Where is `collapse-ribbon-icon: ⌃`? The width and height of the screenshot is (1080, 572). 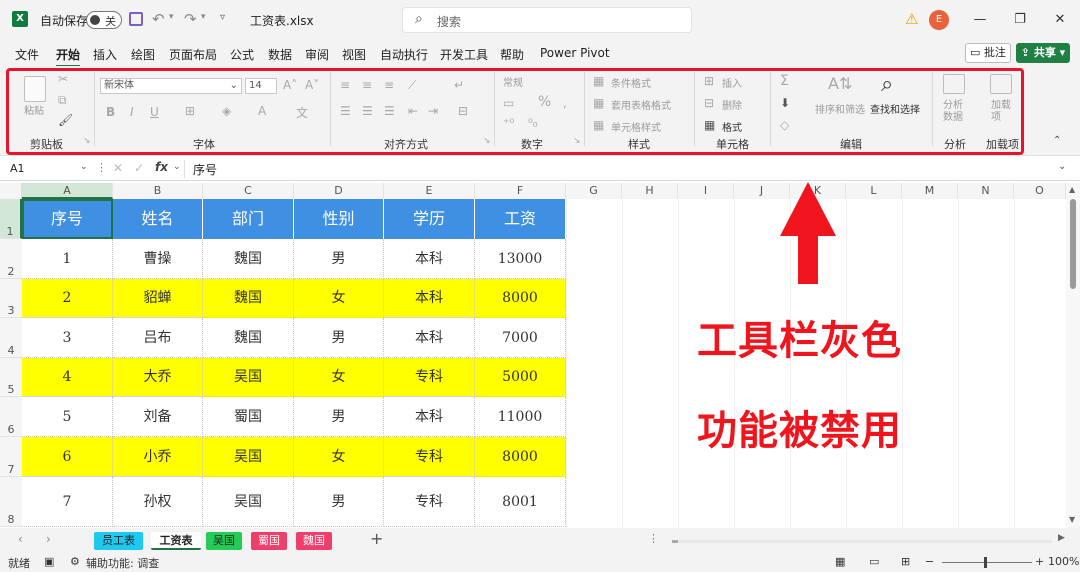
collapse-ribbon-icon: ⌃ is located at coordinates (1057, 140).